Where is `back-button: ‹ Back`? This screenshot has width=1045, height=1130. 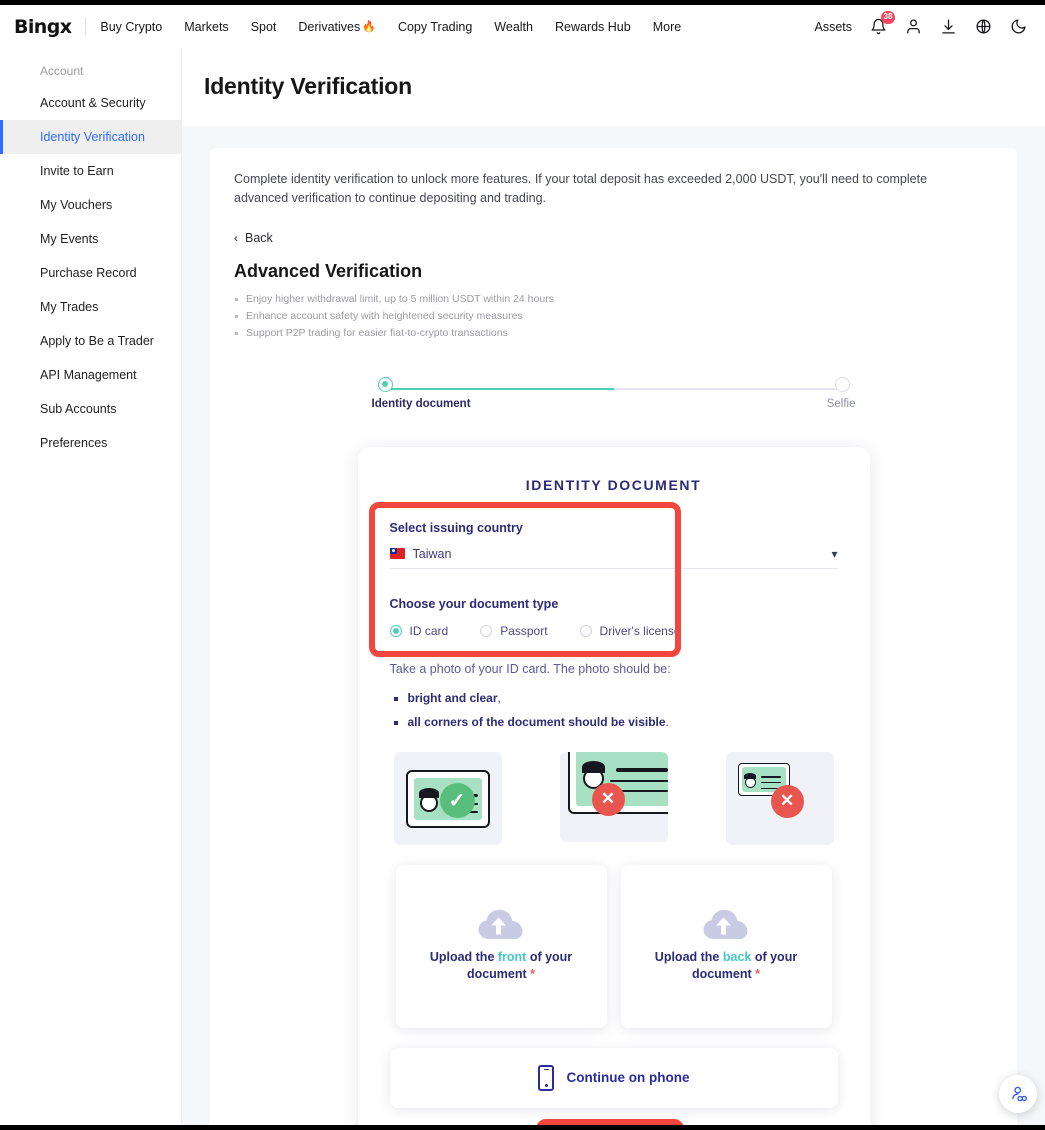 back-button: ‹ Back is located at coordinates (253, 238).